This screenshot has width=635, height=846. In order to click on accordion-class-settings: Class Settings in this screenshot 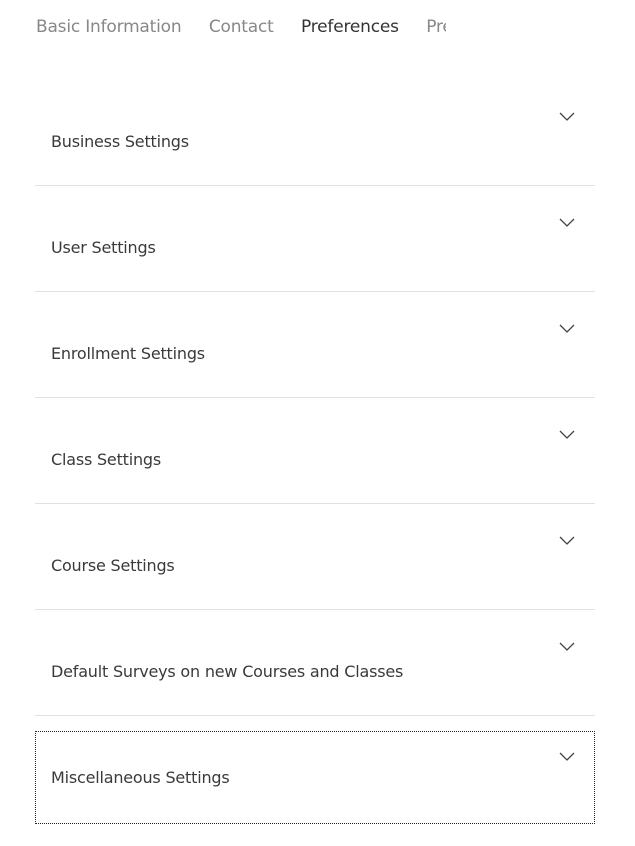, I will do `click(315, 451)`.